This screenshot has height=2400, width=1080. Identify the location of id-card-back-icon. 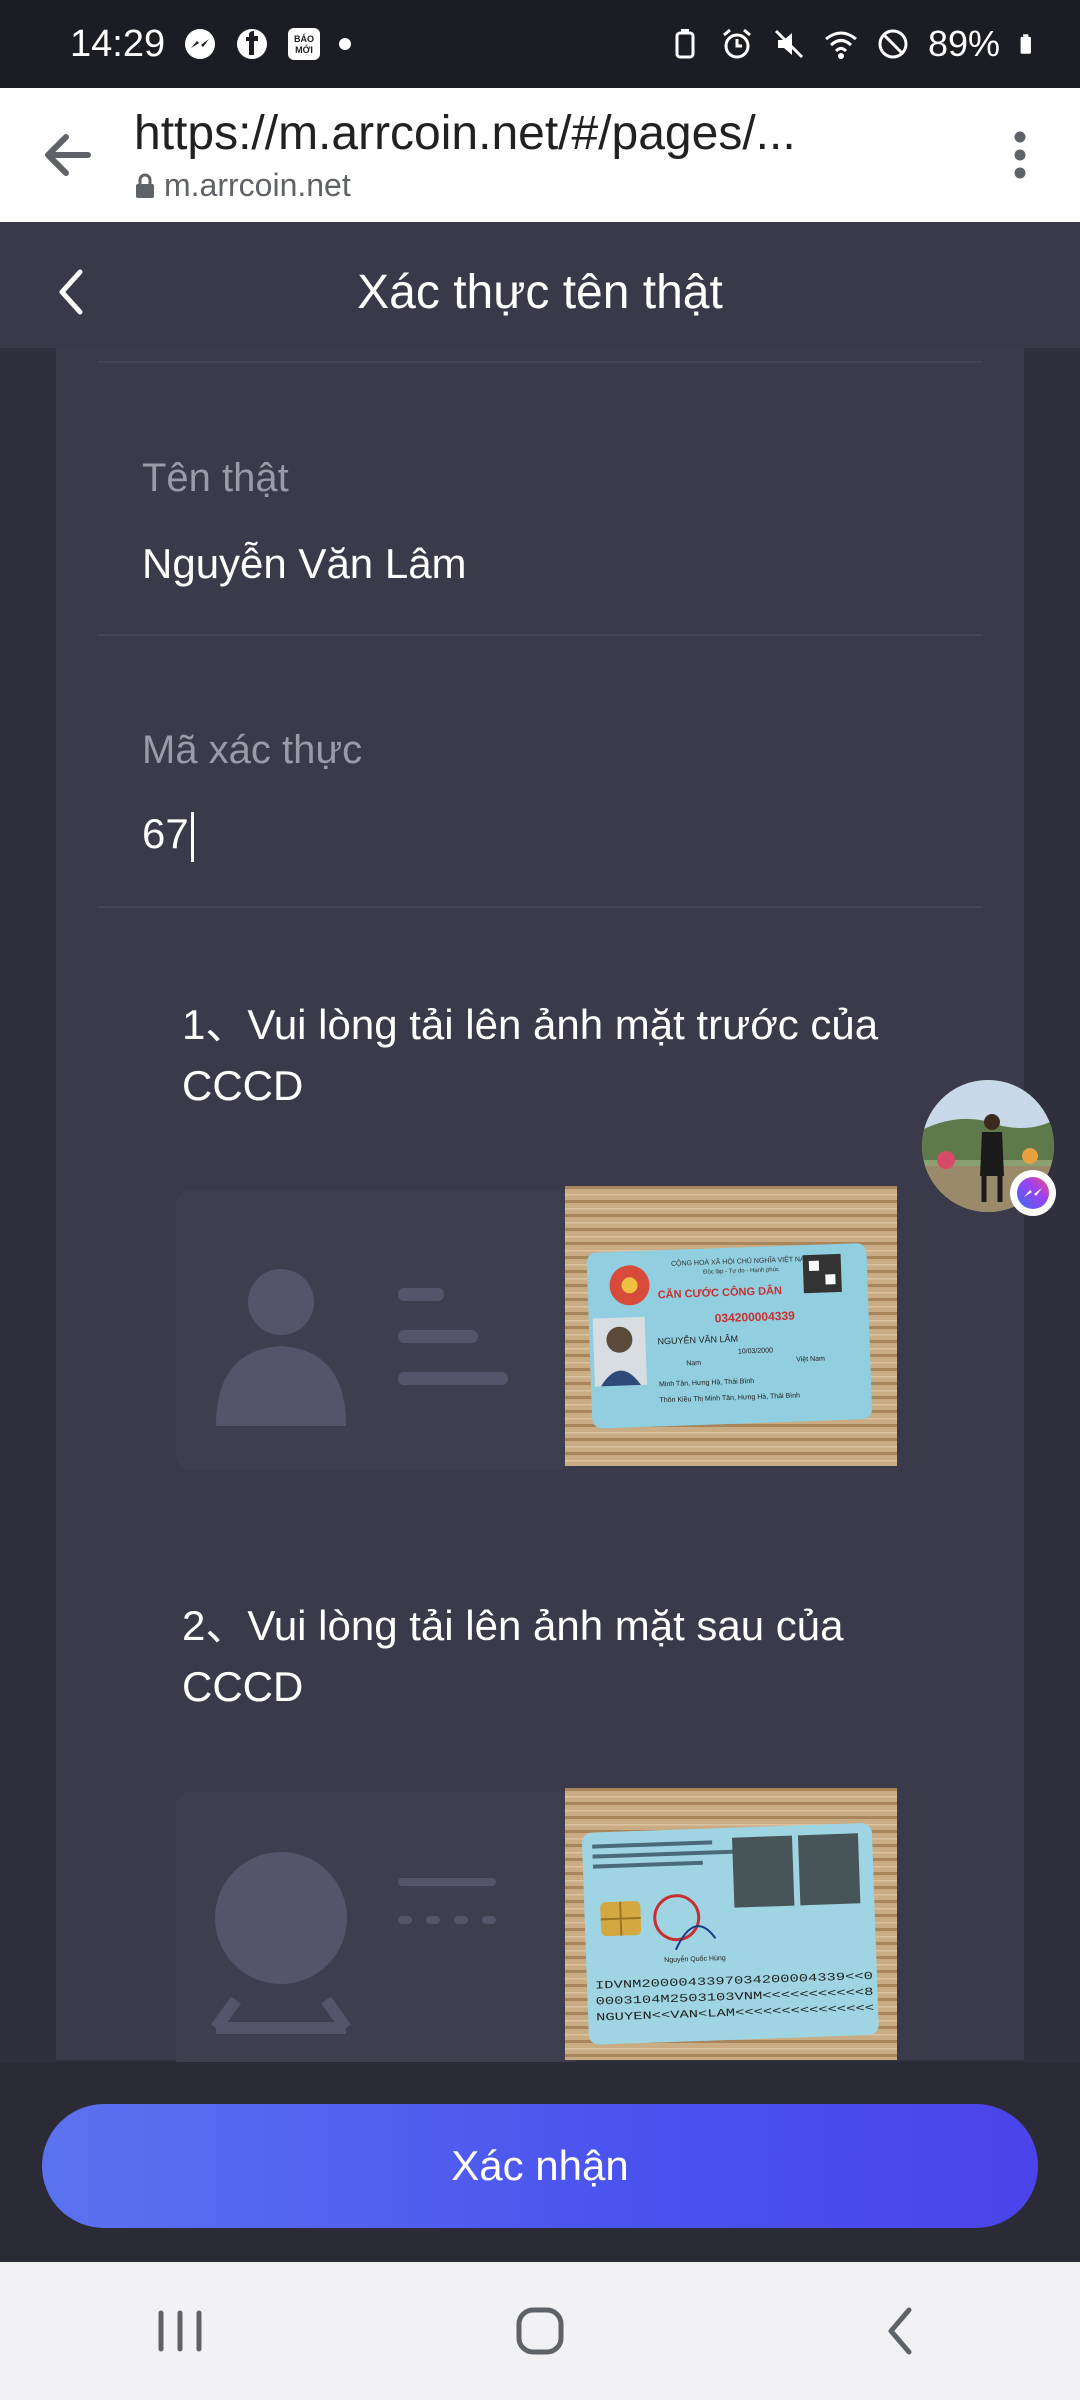
(353, 1943).